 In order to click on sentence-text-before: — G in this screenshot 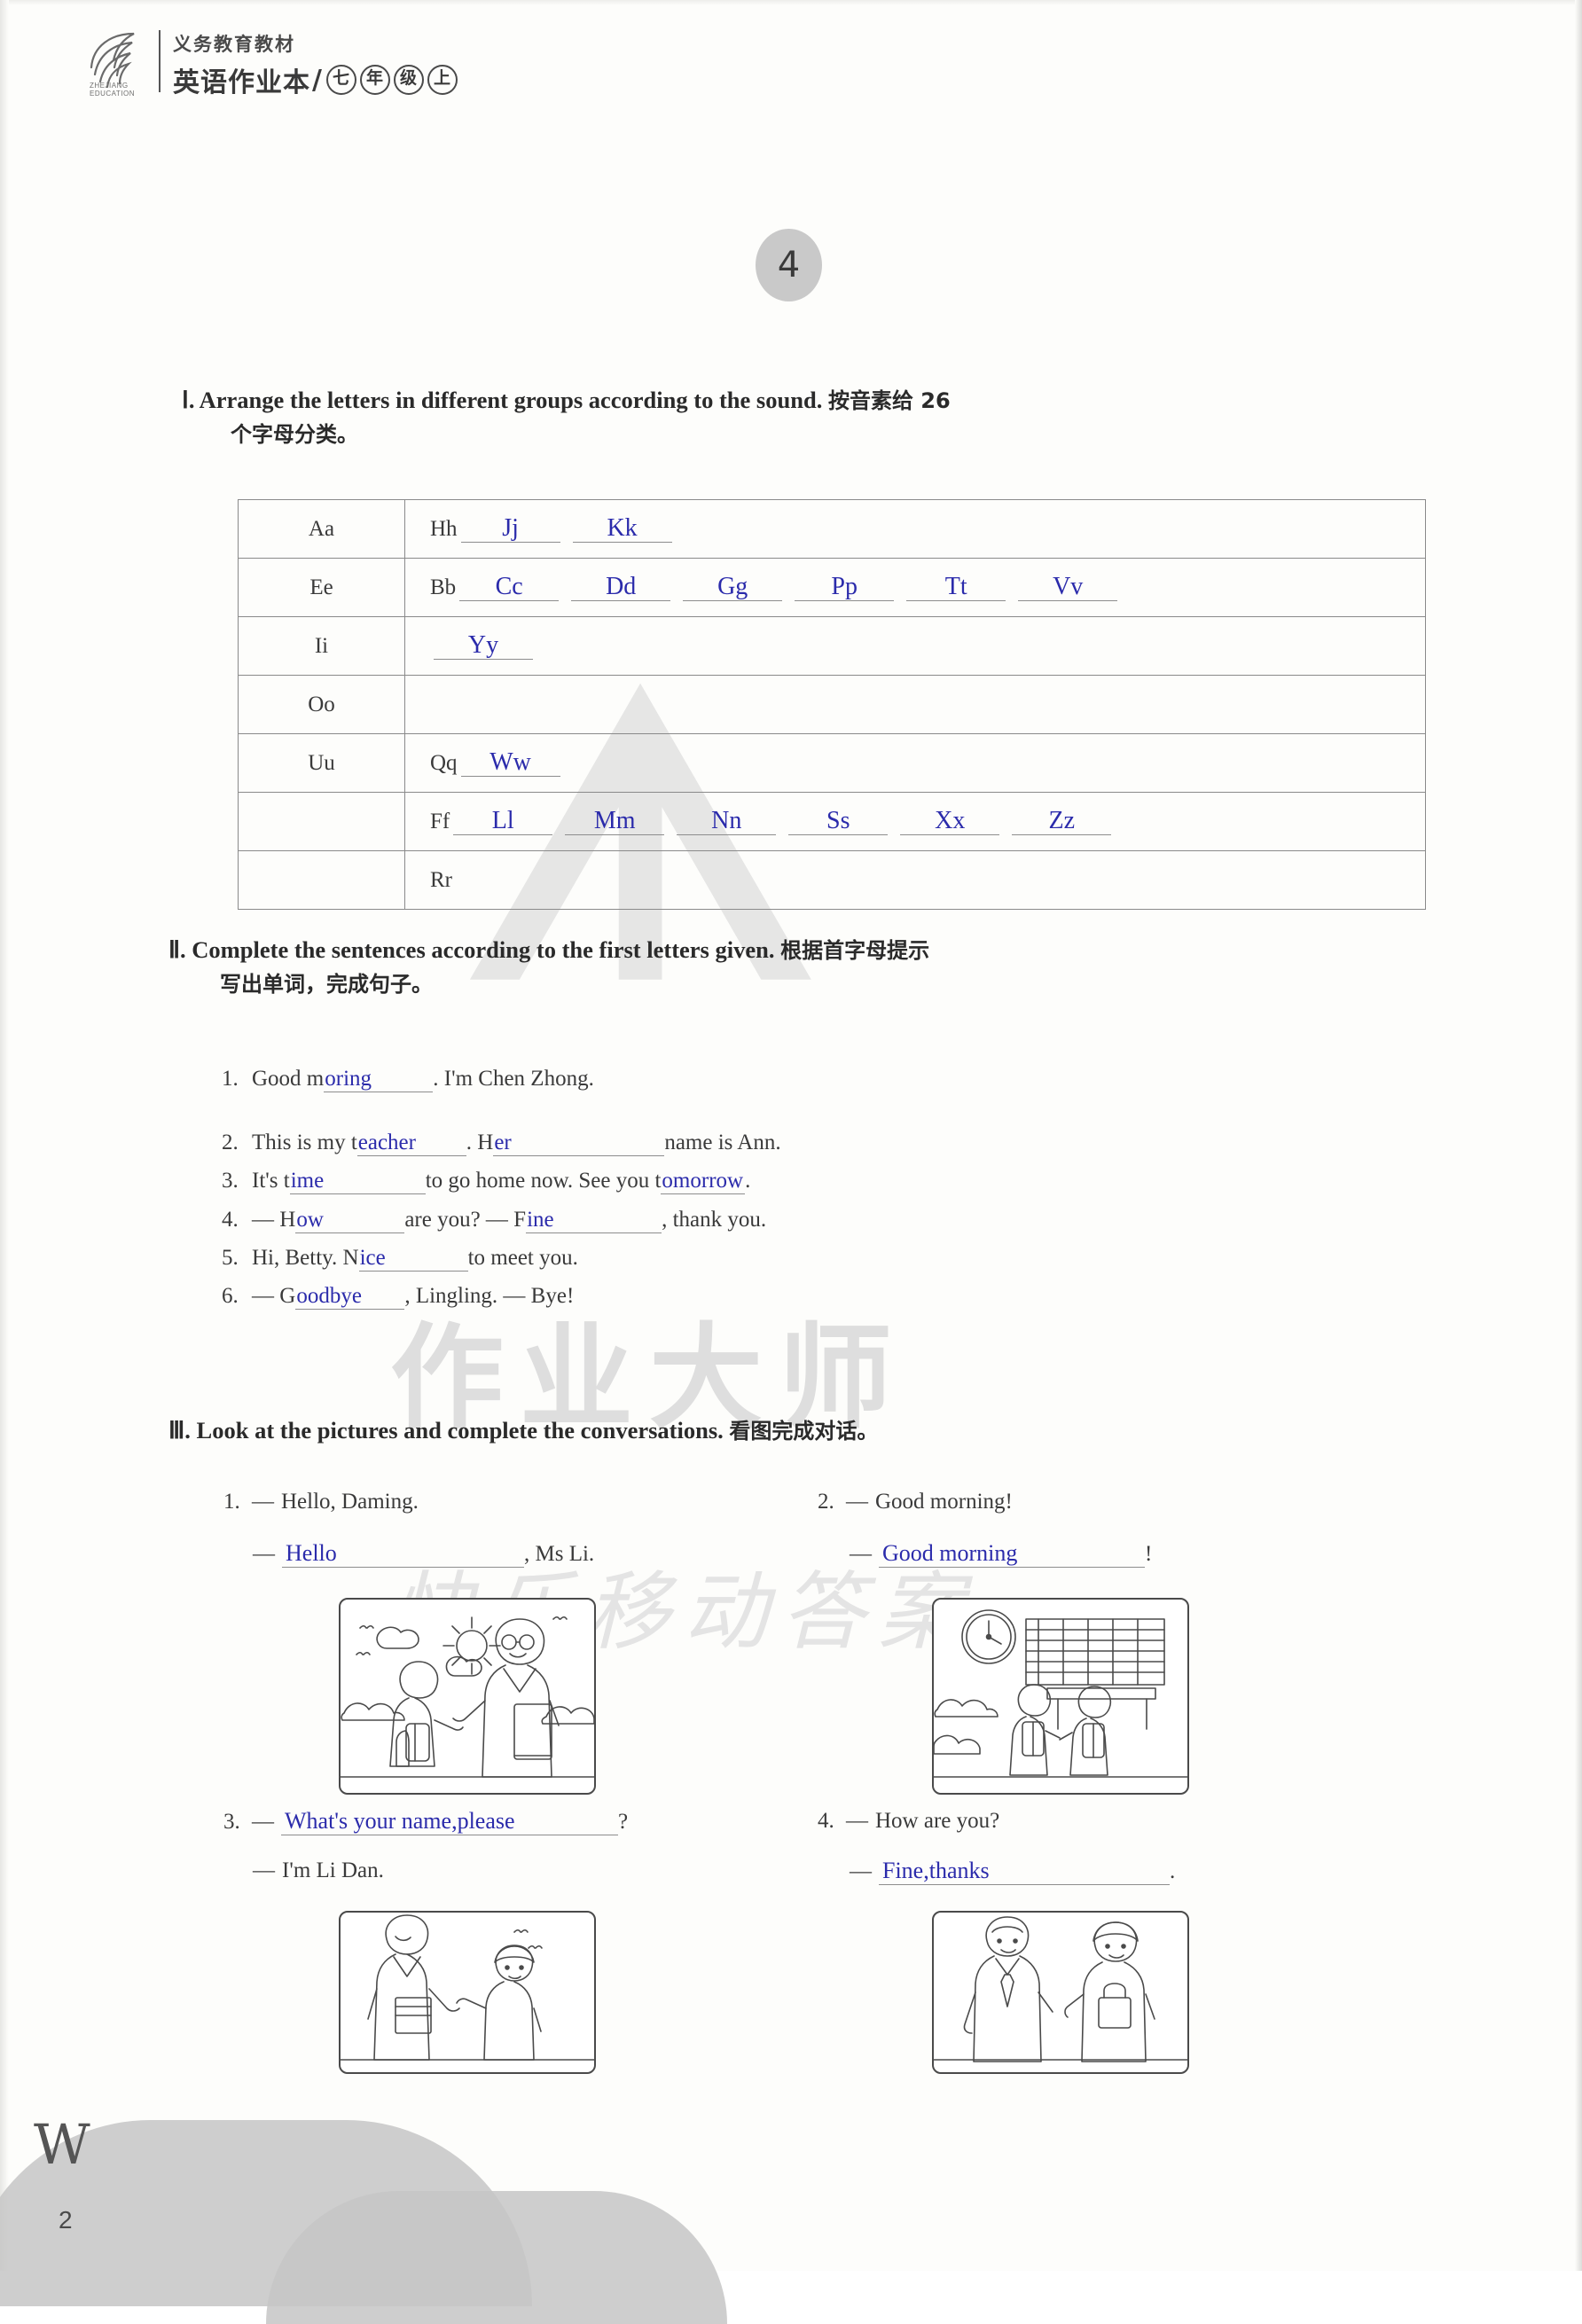, I will do `click(274, 1296)`.